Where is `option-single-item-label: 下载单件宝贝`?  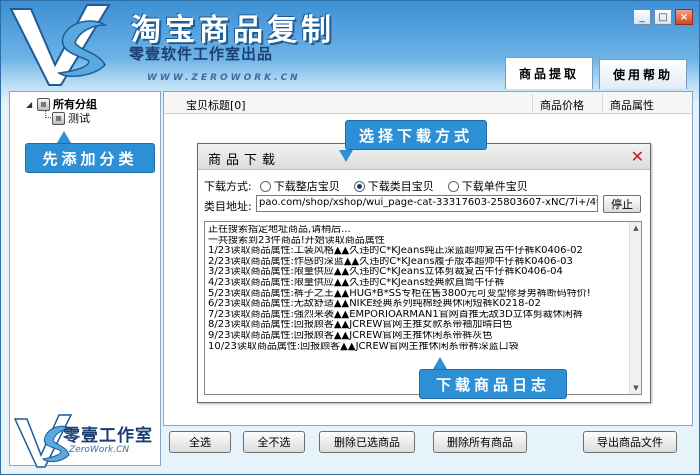
option-single-item-label: 下载单件宝贝 is located at coordinates (494, 186).